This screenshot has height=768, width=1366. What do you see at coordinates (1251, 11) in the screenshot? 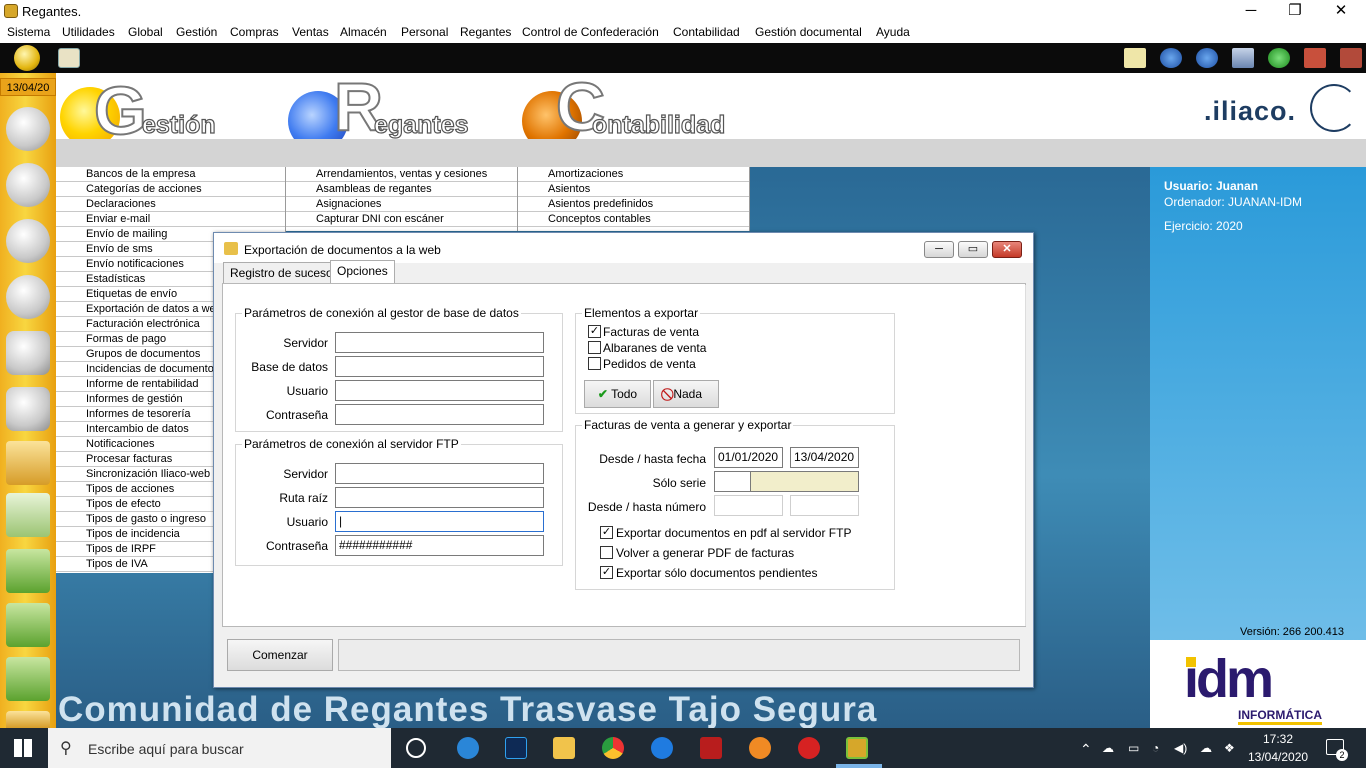
I see `minimize-button: ─` at bounding box center [1251, 11].